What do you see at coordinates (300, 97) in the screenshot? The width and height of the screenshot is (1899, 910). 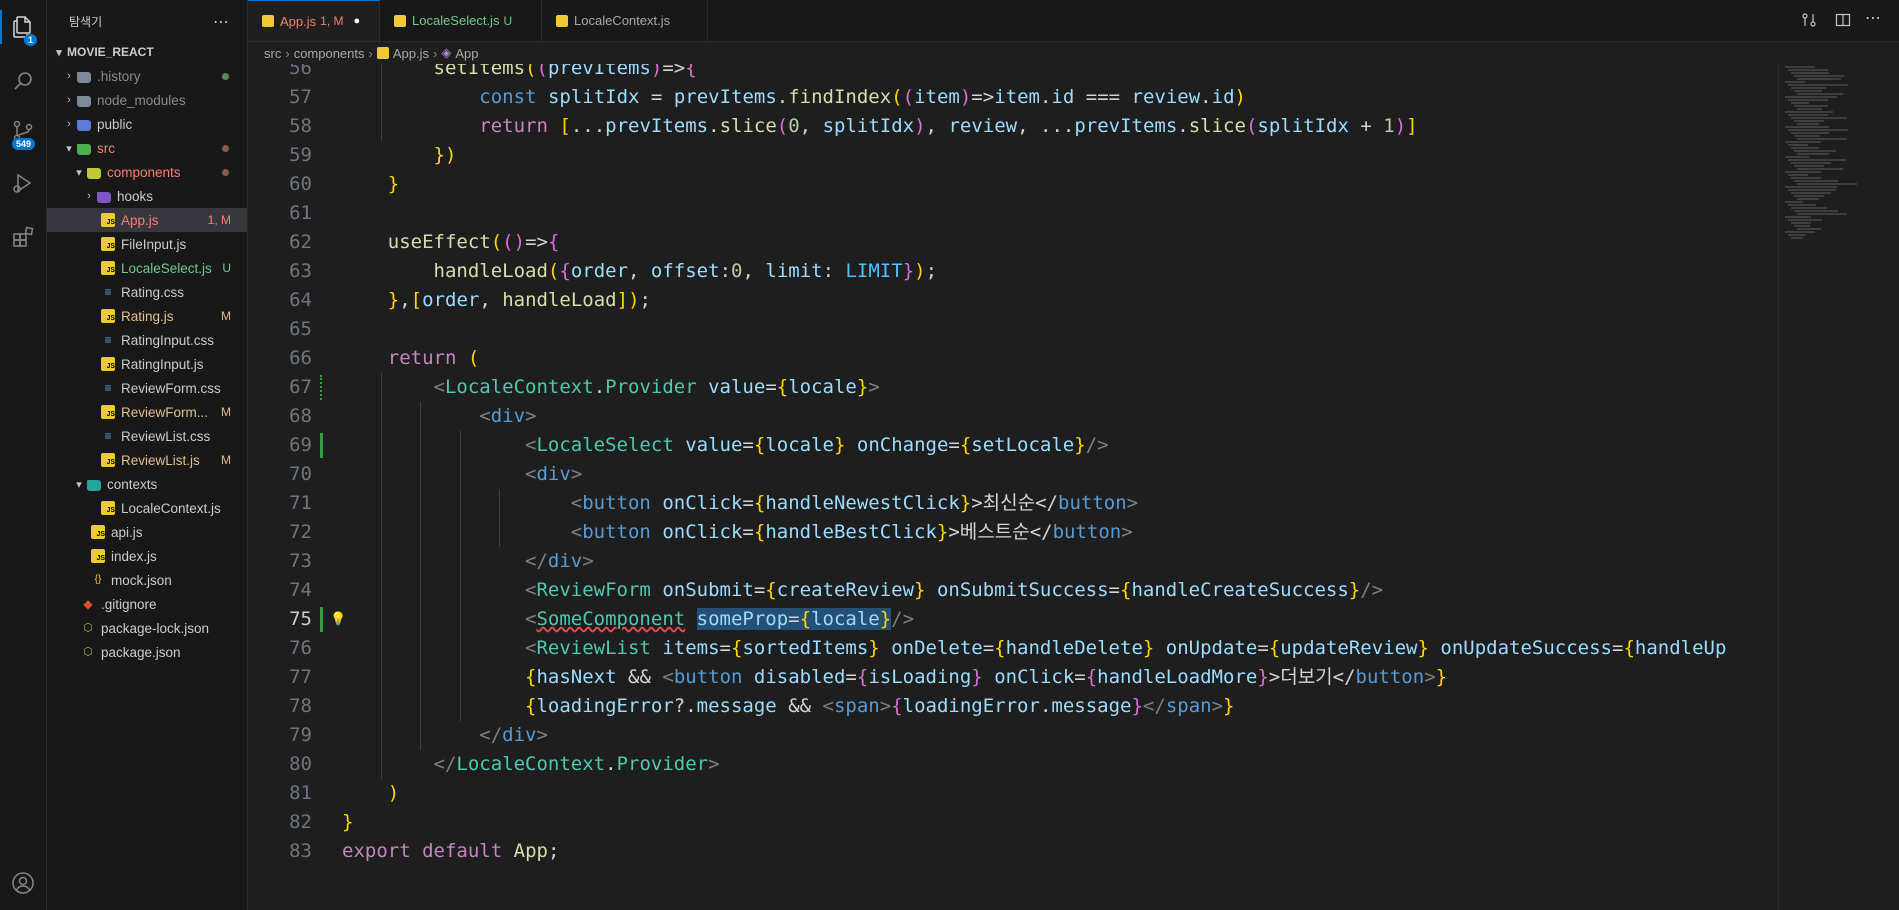 I see `line-number: 57` at bounding box center [300, 97].